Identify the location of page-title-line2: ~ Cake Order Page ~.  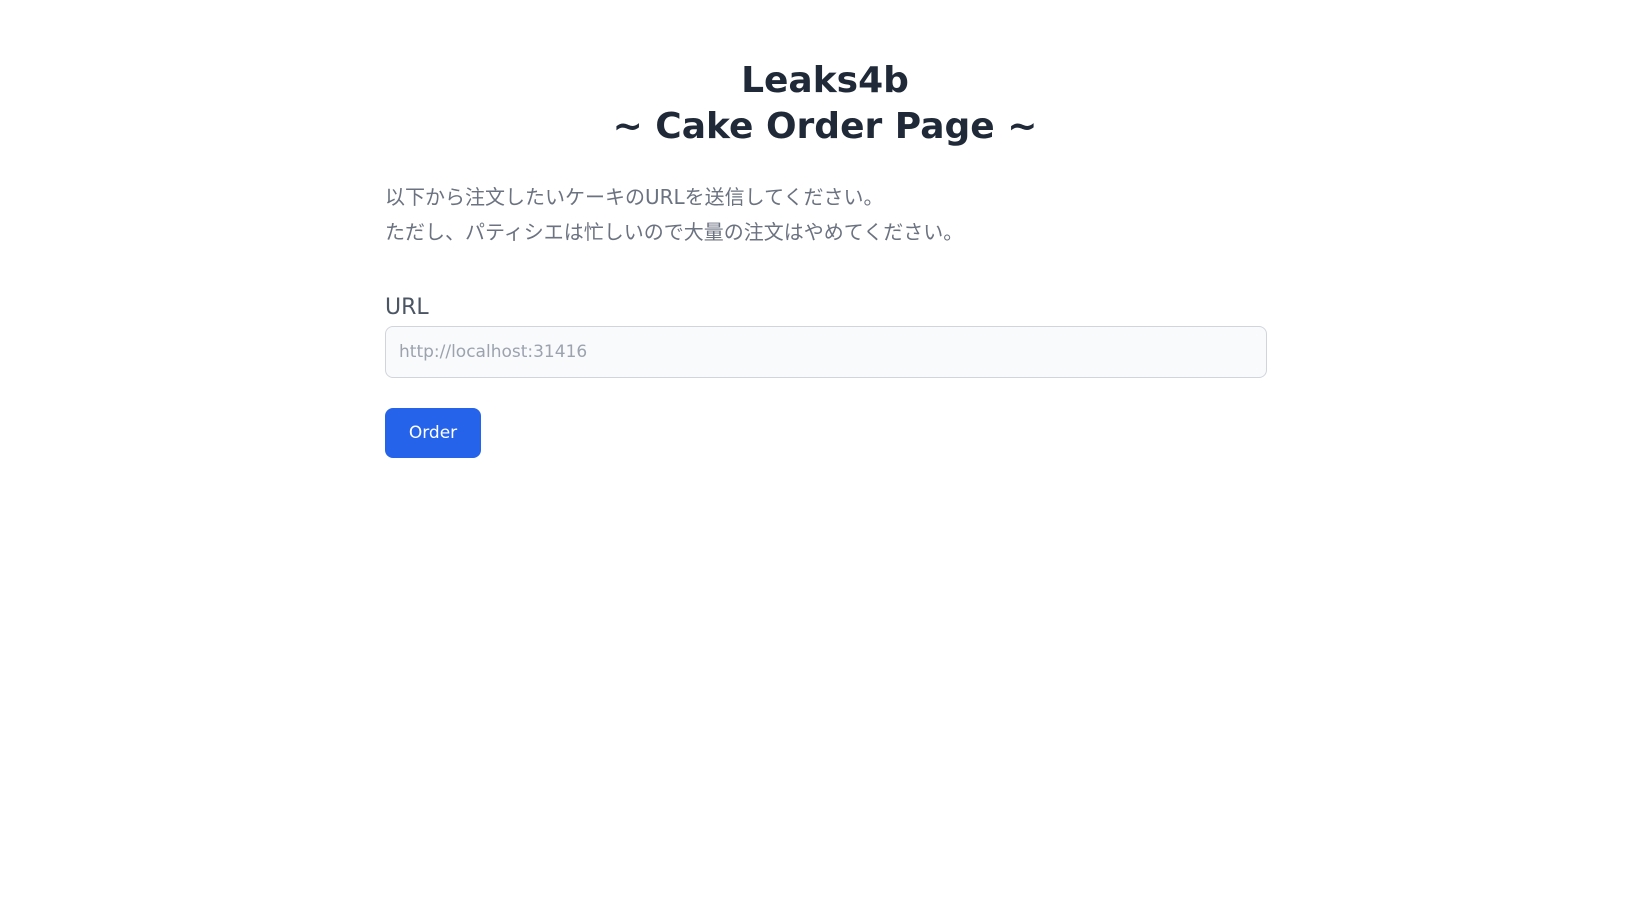
(825, 126).